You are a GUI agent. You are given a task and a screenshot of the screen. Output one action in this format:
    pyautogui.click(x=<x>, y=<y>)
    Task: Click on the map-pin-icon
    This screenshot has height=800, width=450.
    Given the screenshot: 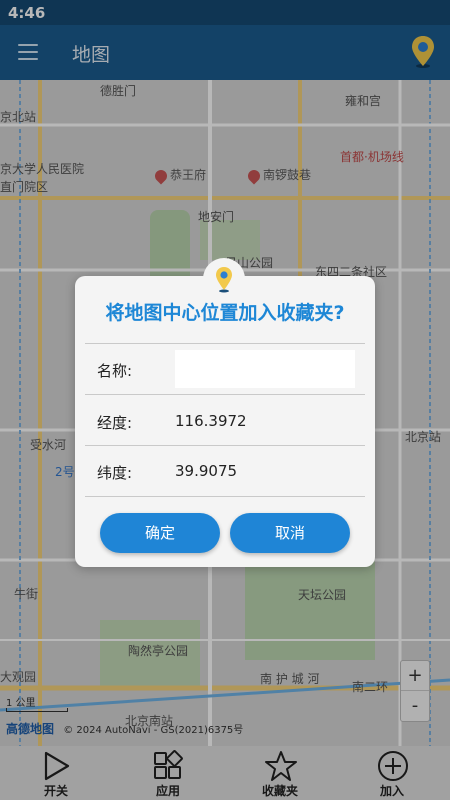 What is the action you would take?
    pyautogui.click(x=224, y=280)
    